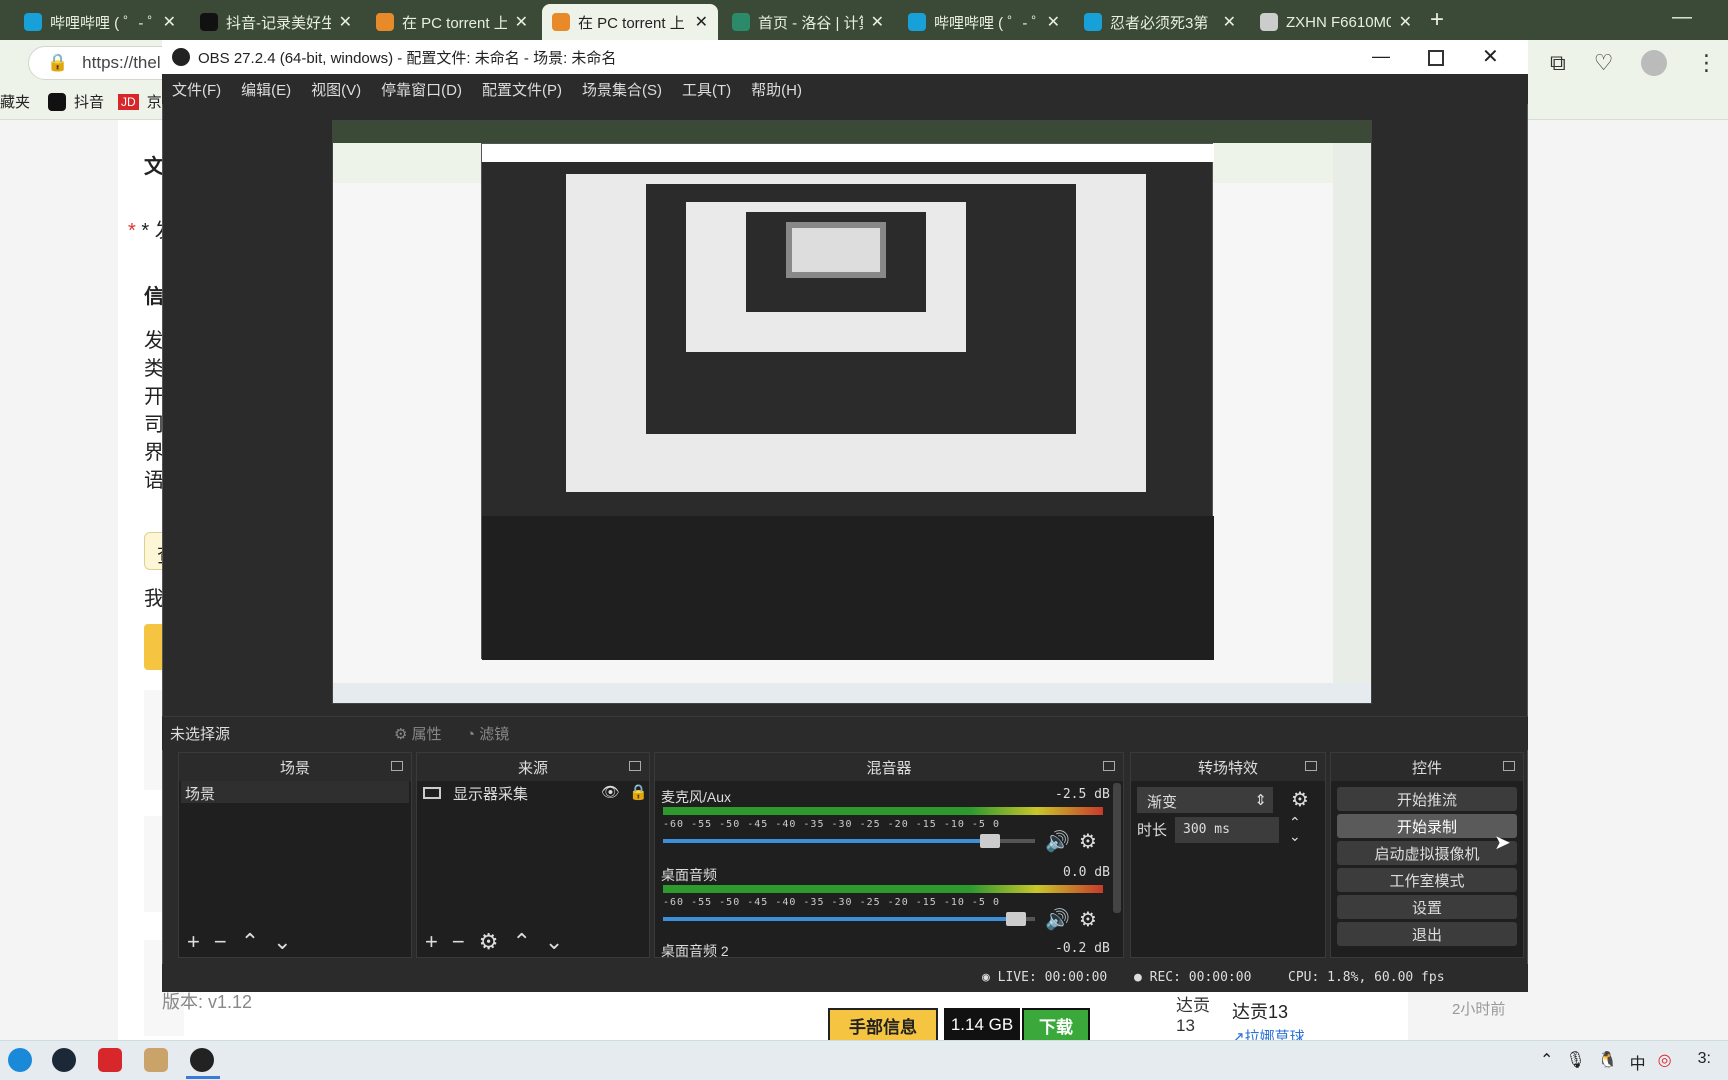  I want to click on bookmark-favorites: 藏夹, so click(15, 101).